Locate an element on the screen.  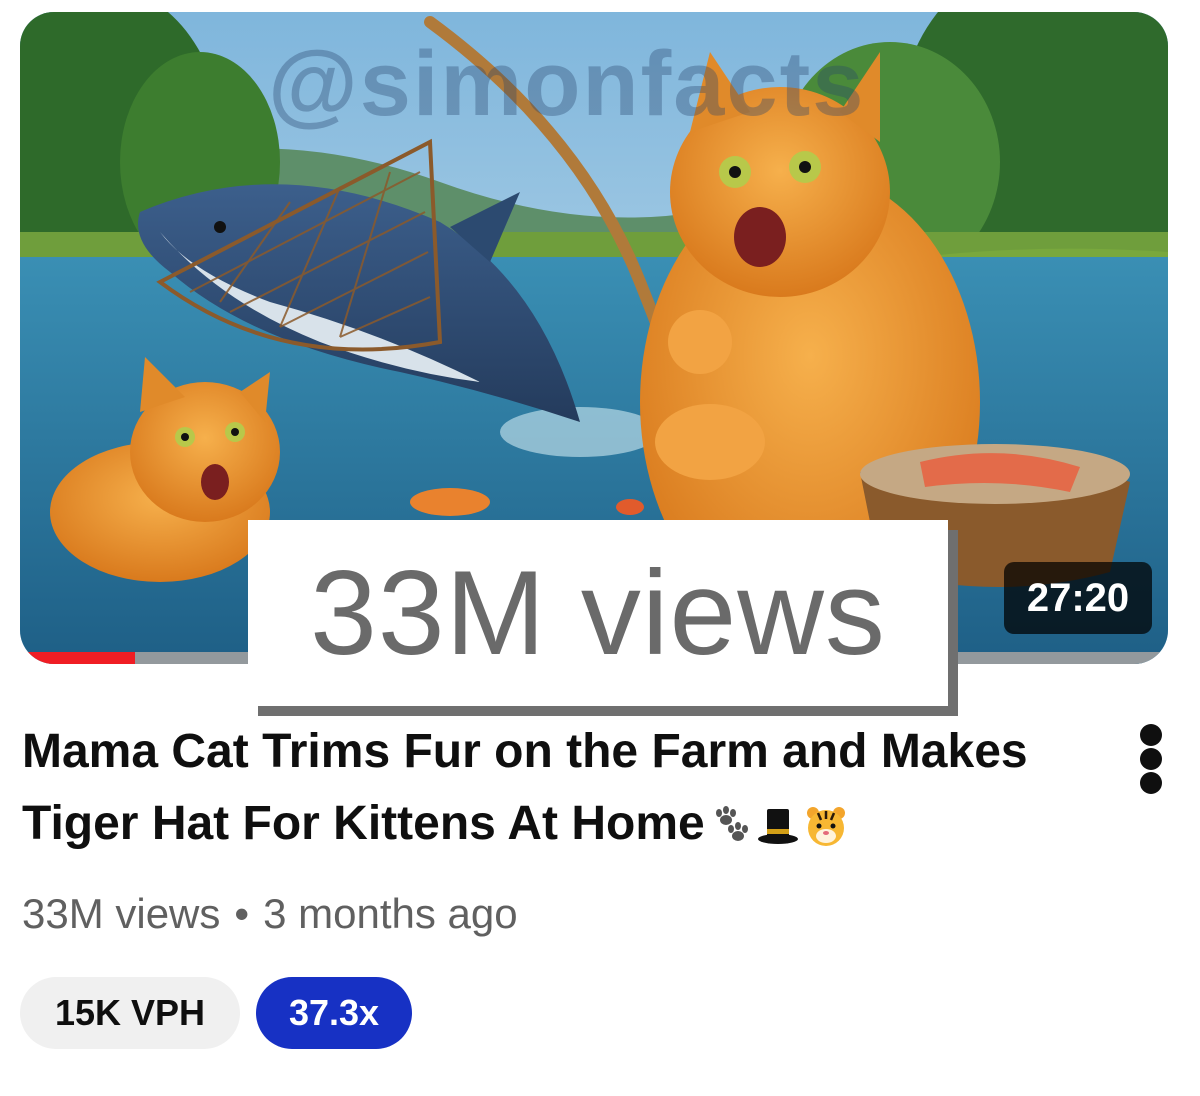
upload-age: 3 months ago is located at coordinates (390, 913).